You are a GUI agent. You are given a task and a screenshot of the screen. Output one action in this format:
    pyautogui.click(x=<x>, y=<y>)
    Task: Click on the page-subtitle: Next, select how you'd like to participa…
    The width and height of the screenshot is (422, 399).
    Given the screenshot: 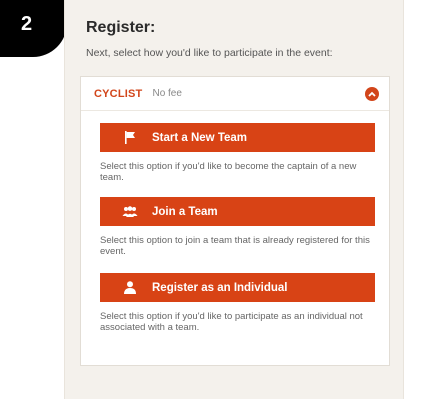 What is the action you would take?
    pyautogui.click(x=209, y=53)
    